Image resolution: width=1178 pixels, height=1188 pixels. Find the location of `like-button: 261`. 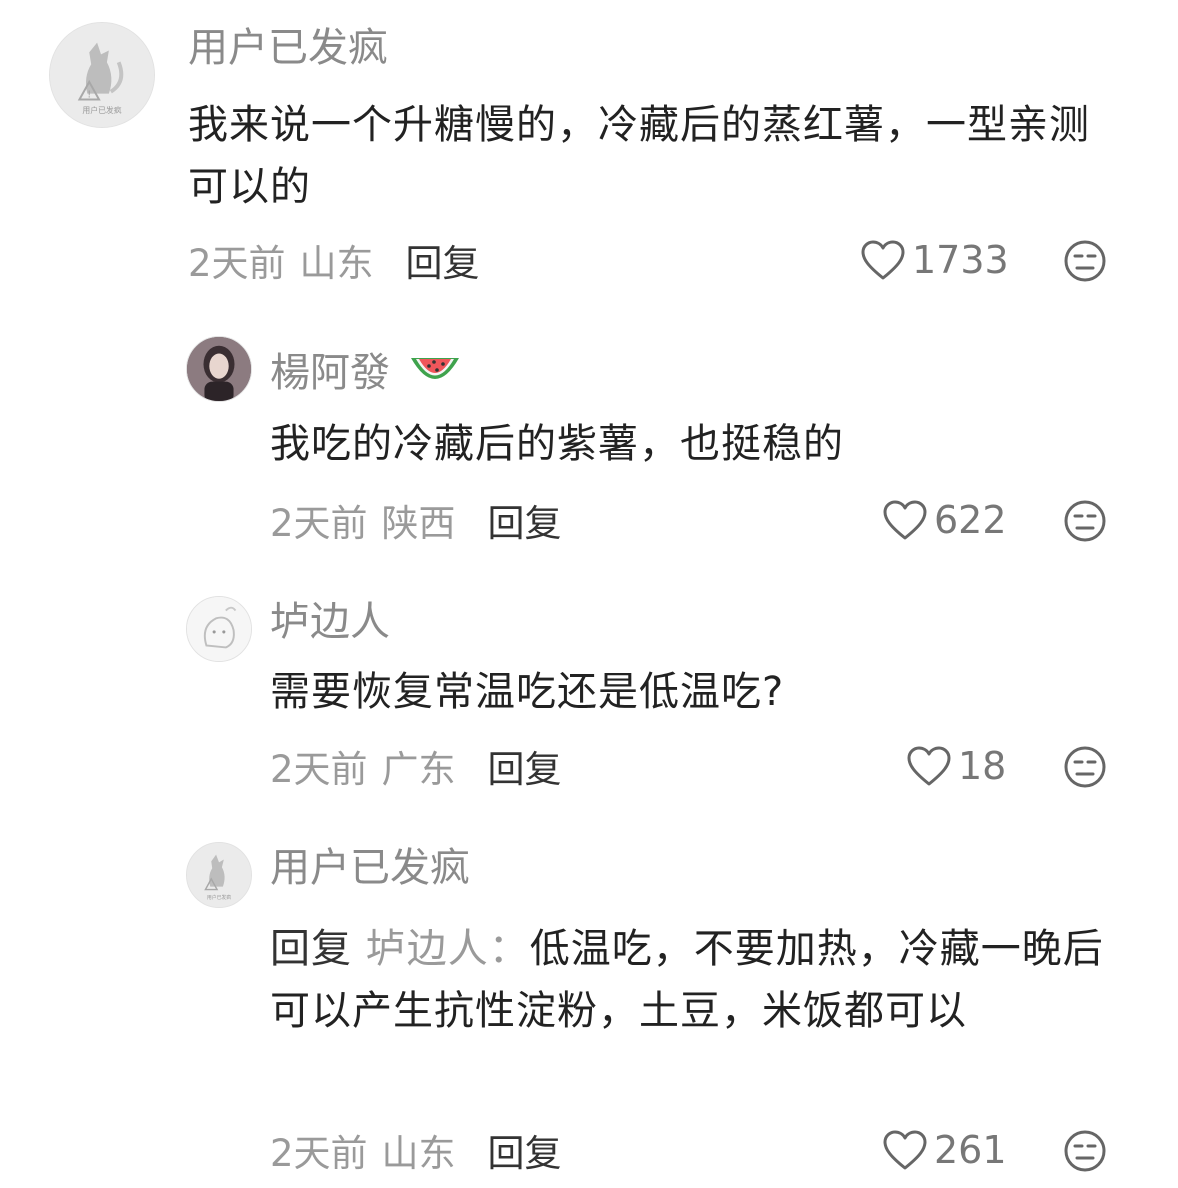

like-button: 261 is located at coordinates (944, 1150).